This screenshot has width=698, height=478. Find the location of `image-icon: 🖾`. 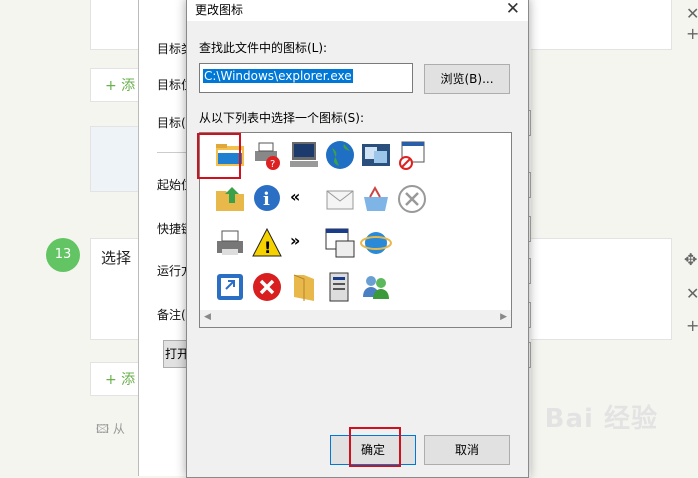

image-icon: 🖾 is located at coordinates (103, 429).